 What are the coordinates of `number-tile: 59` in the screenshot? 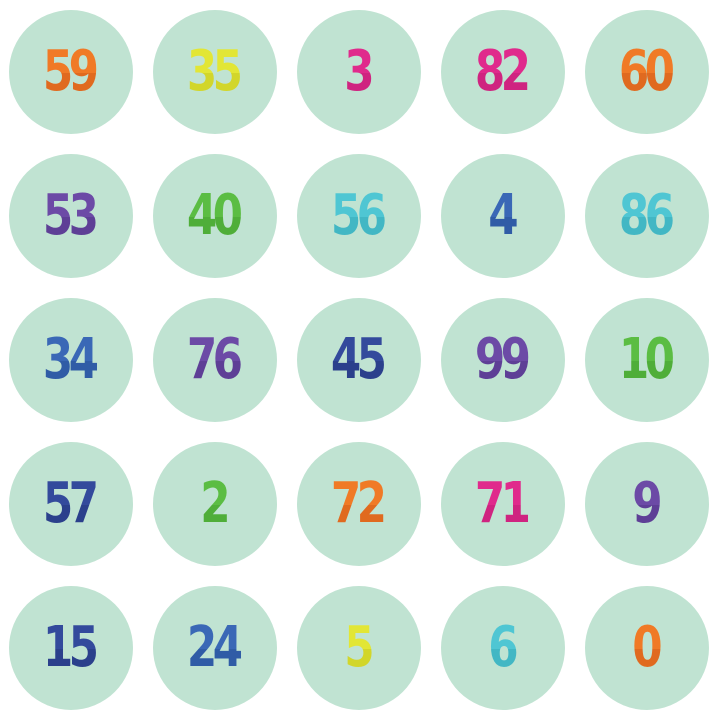 It's located at (71, 72).